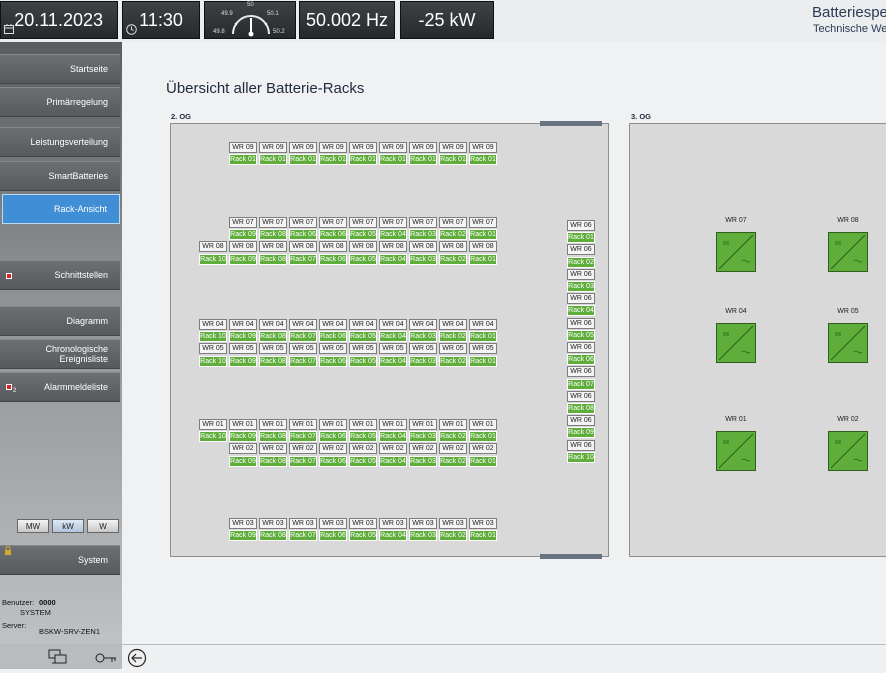 This screenshot has width=886, height=673. Describe the element at coordinates (33, 526) in the screenshot. I see `unit-mw-button: MW` at that location.